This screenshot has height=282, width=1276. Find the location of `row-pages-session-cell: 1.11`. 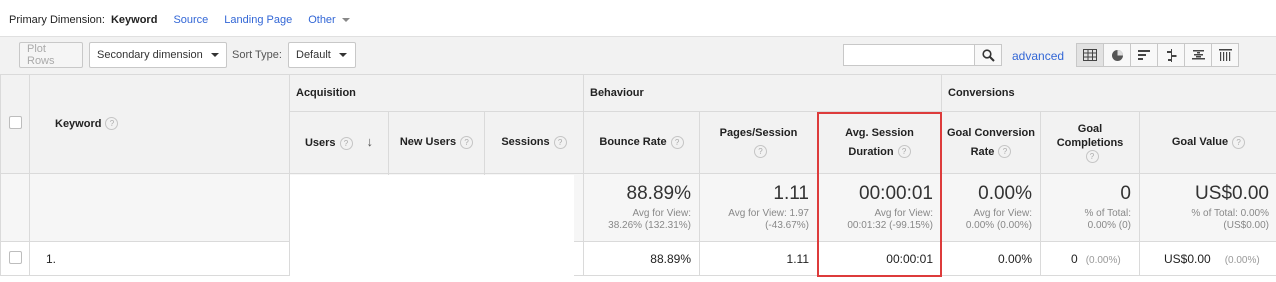

row-pages-session-cell: 1.11 is located at coordinates (758, 258).